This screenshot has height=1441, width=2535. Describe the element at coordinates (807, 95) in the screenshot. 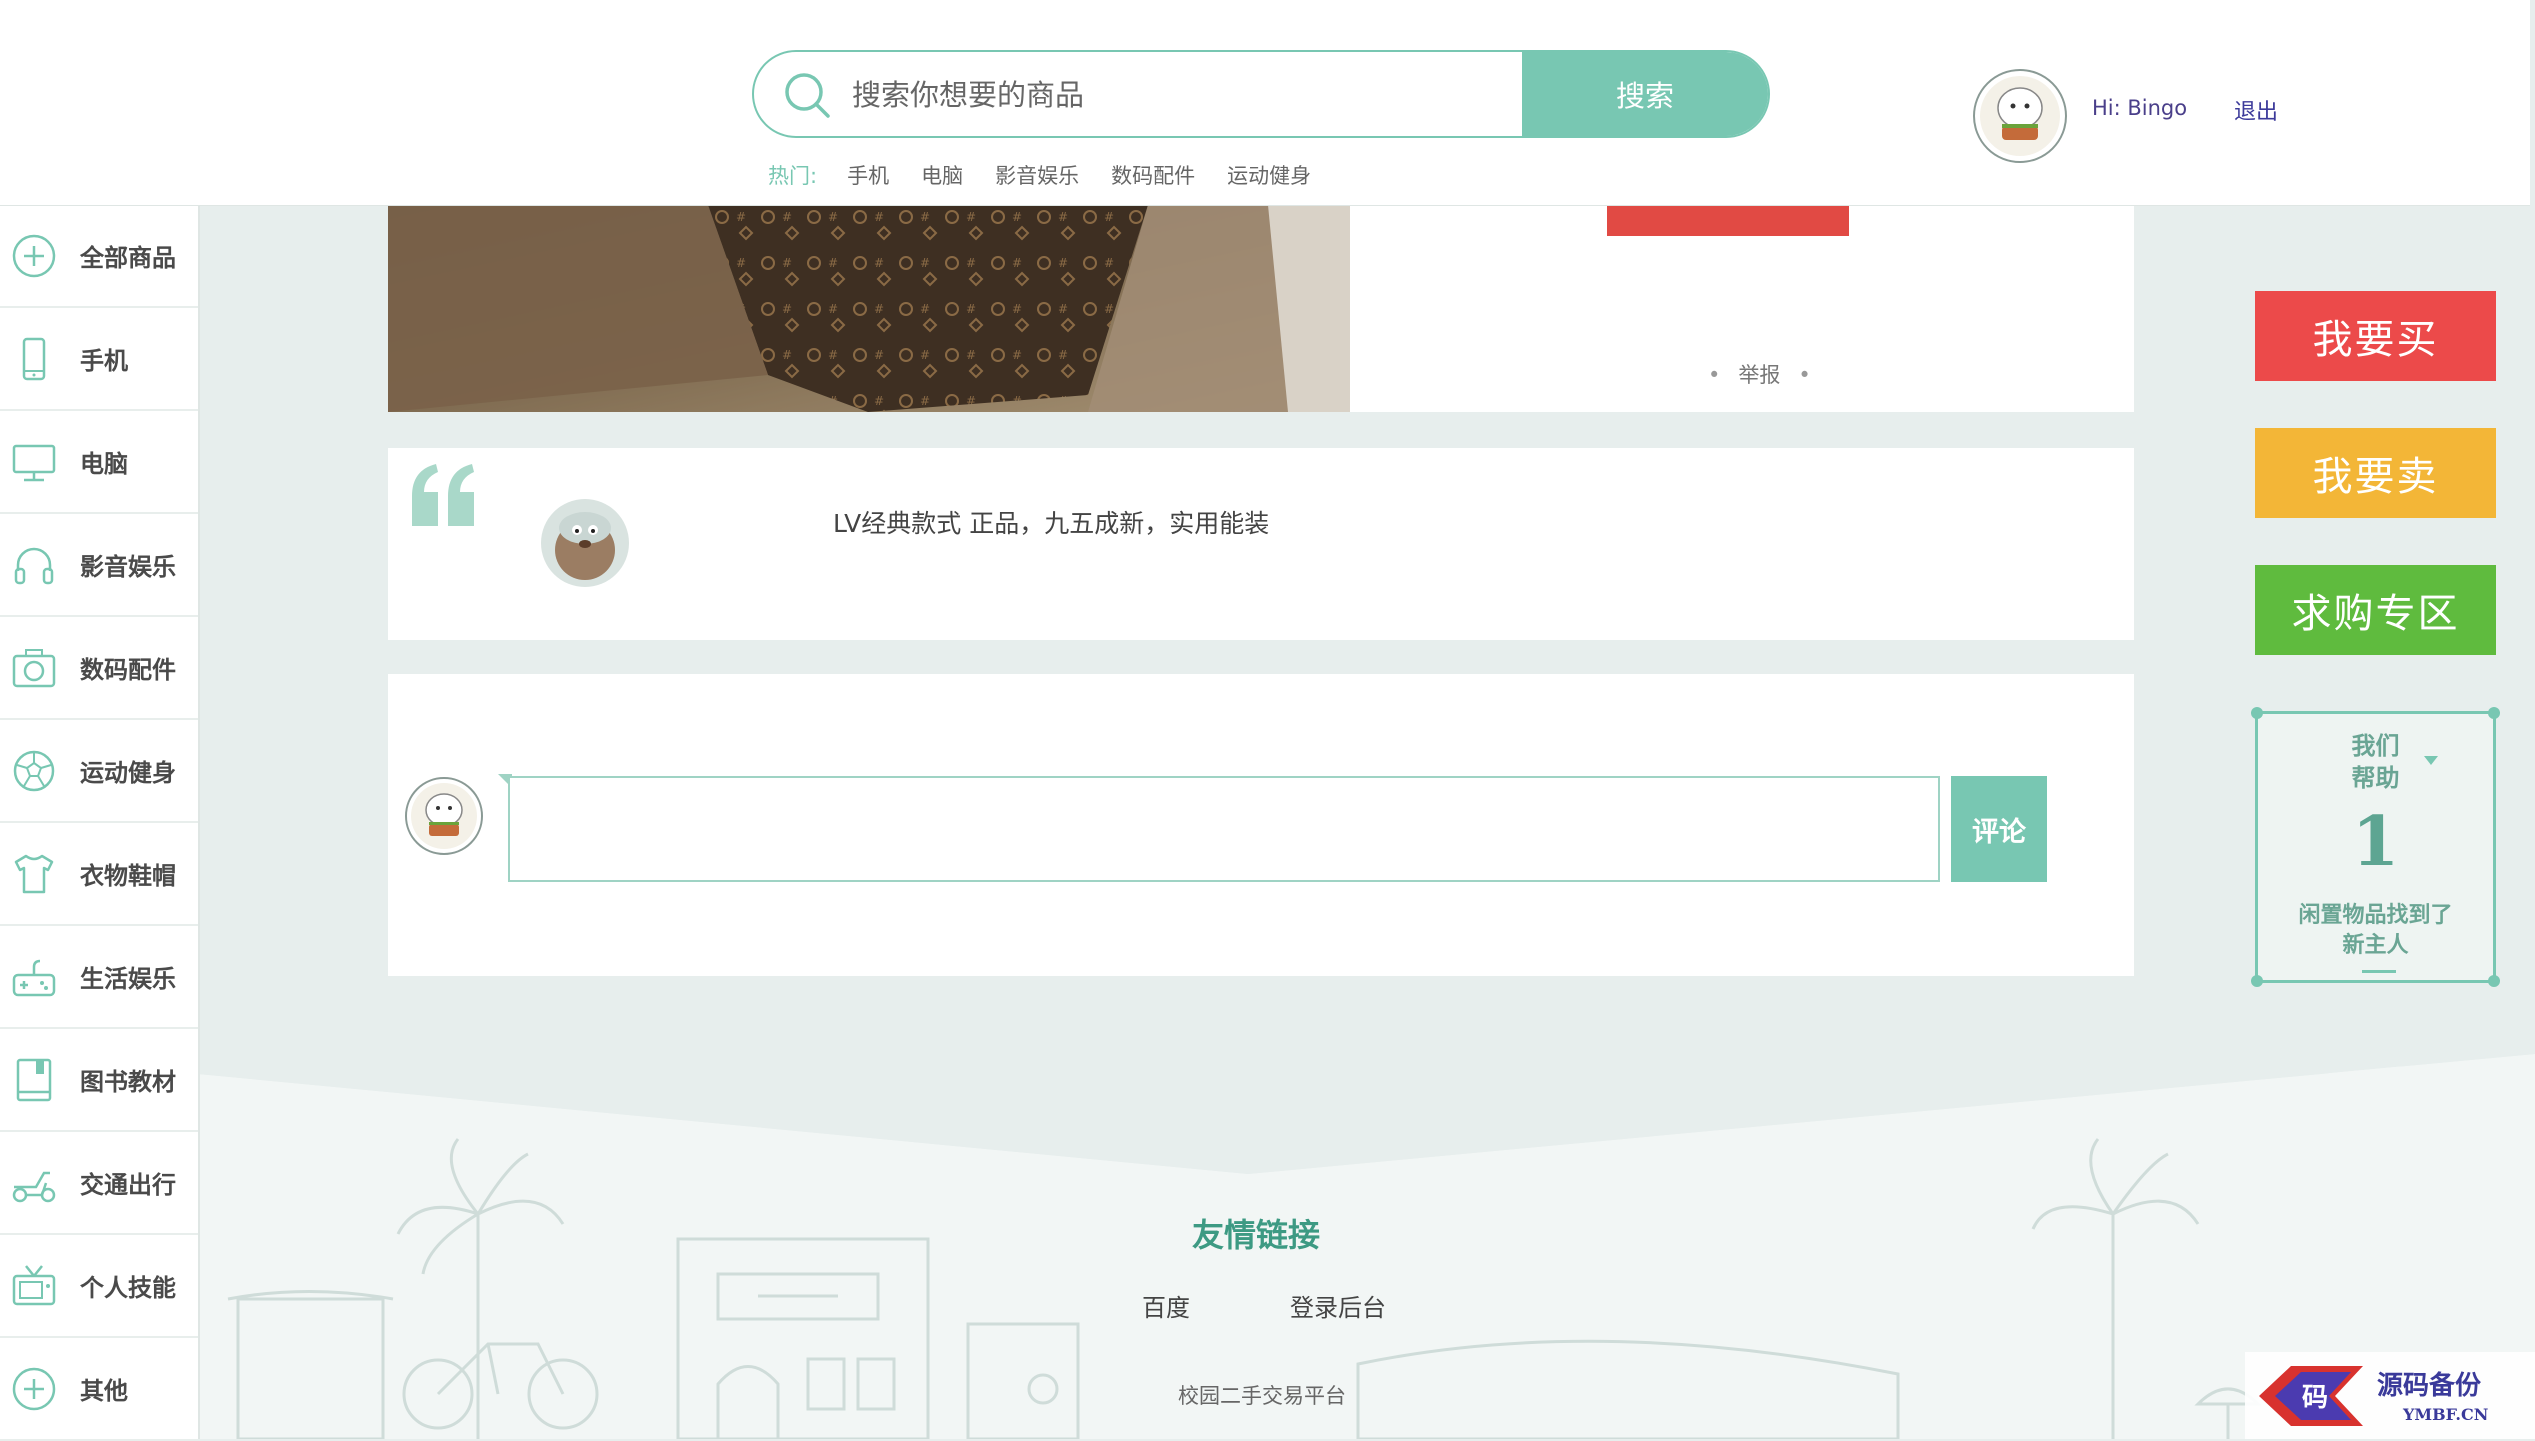

I see `search-icon` at that location.